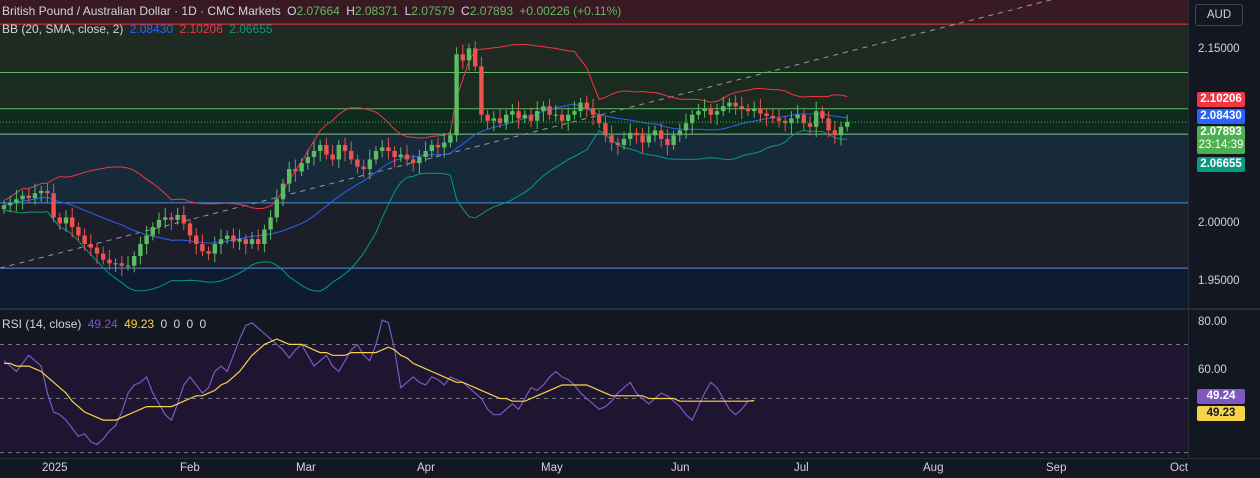 The image size is (1260, 478). What do you see at coordinates (801, 468) in the screenshot?
I see `x-tick-jul: Jul` at bounding box center [801, 468].